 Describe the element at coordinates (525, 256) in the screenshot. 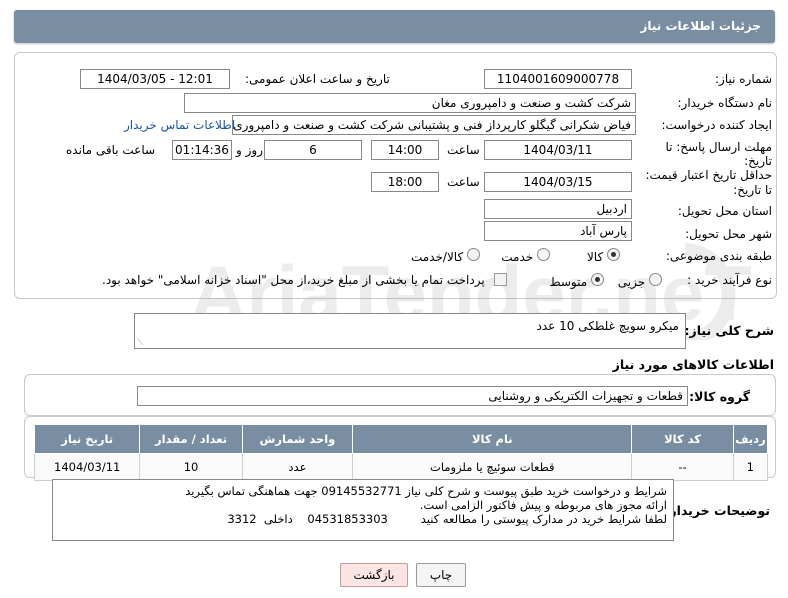

I see `category-option-service: خدمت` at that location.